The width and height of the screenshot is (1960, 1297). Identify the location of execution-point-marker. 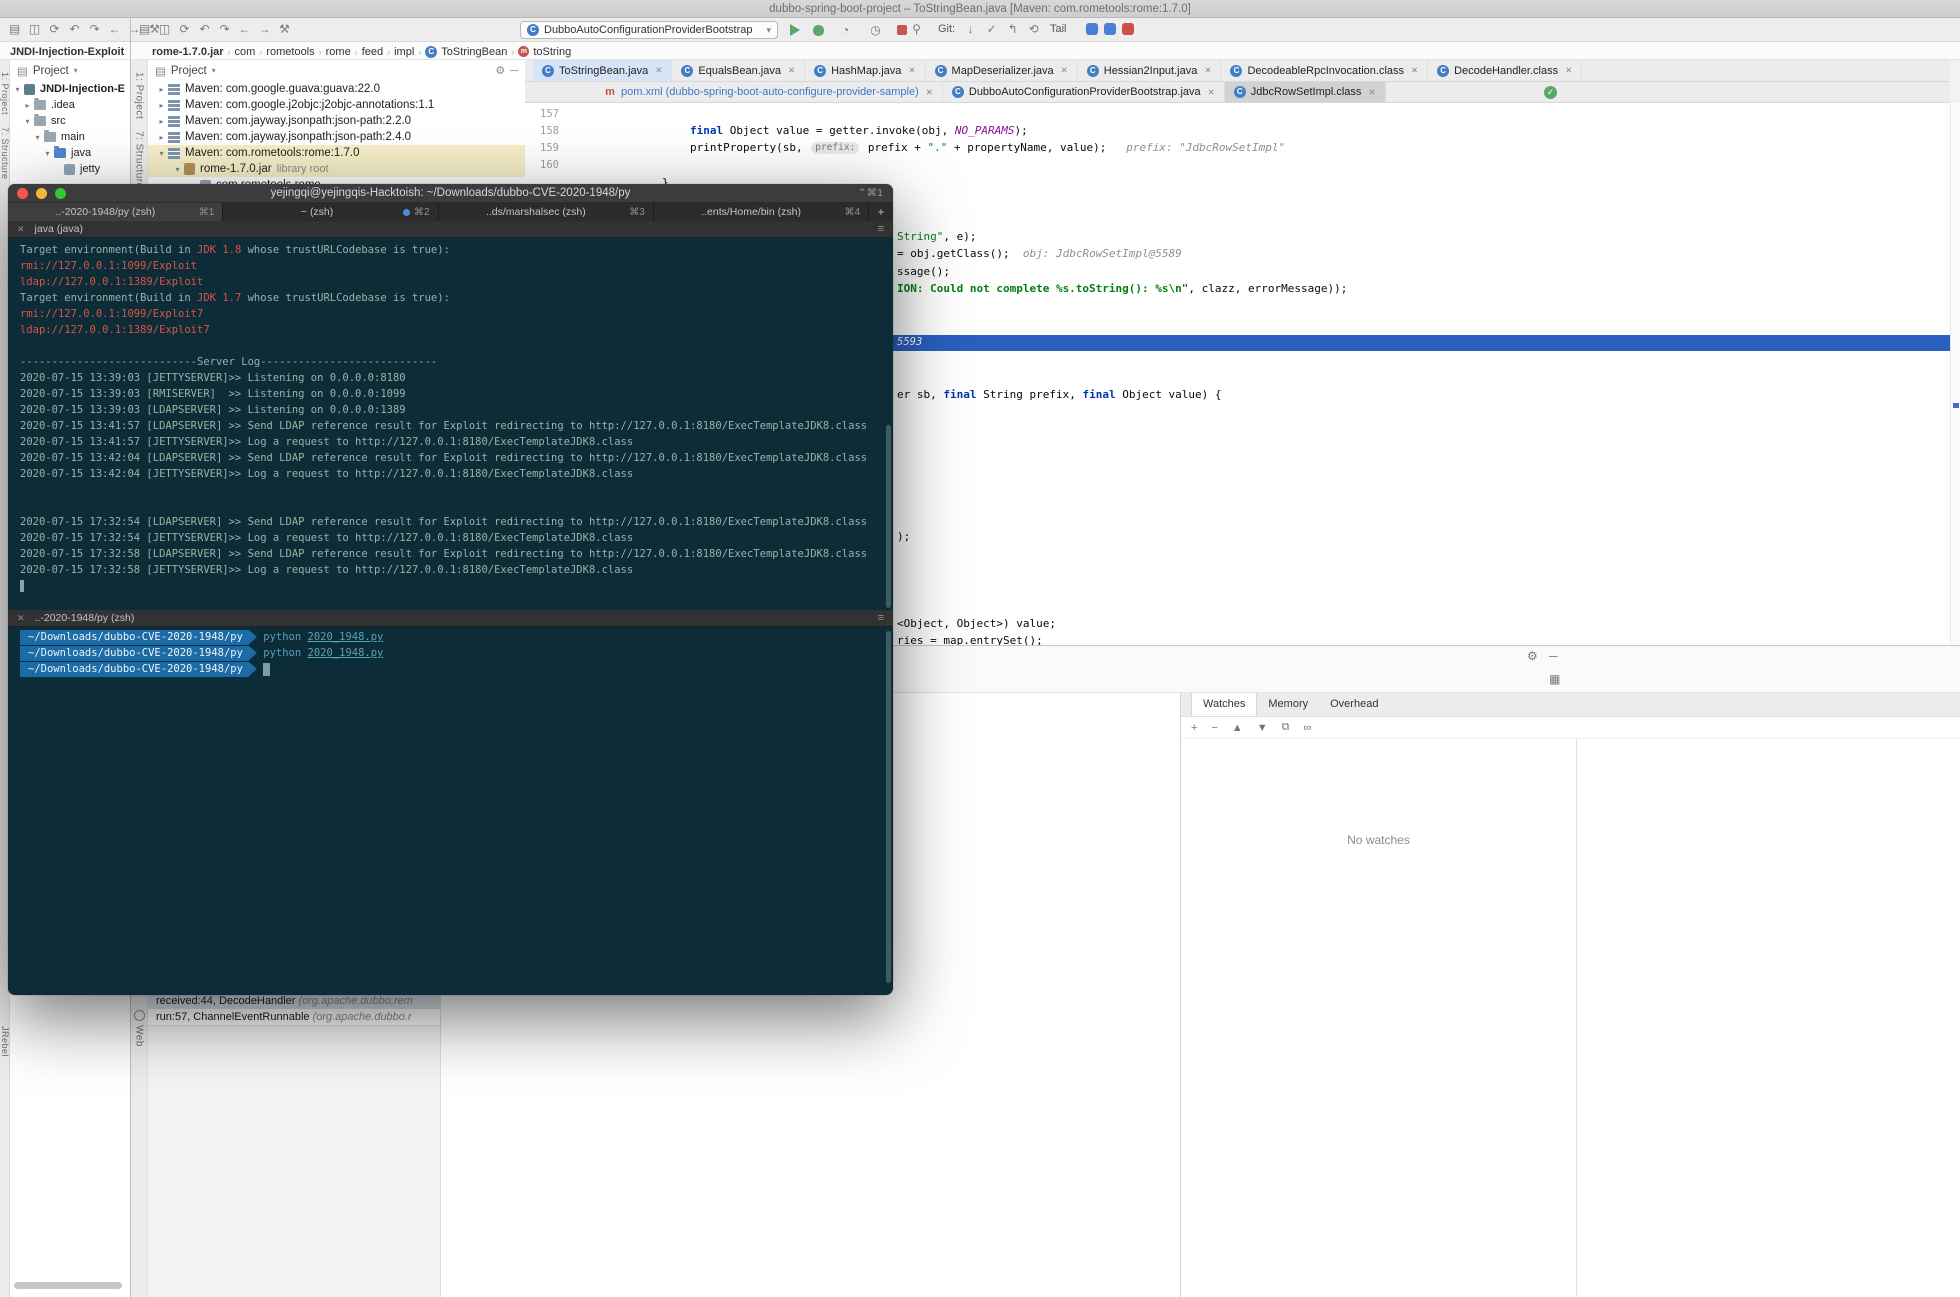
(1956, 405).